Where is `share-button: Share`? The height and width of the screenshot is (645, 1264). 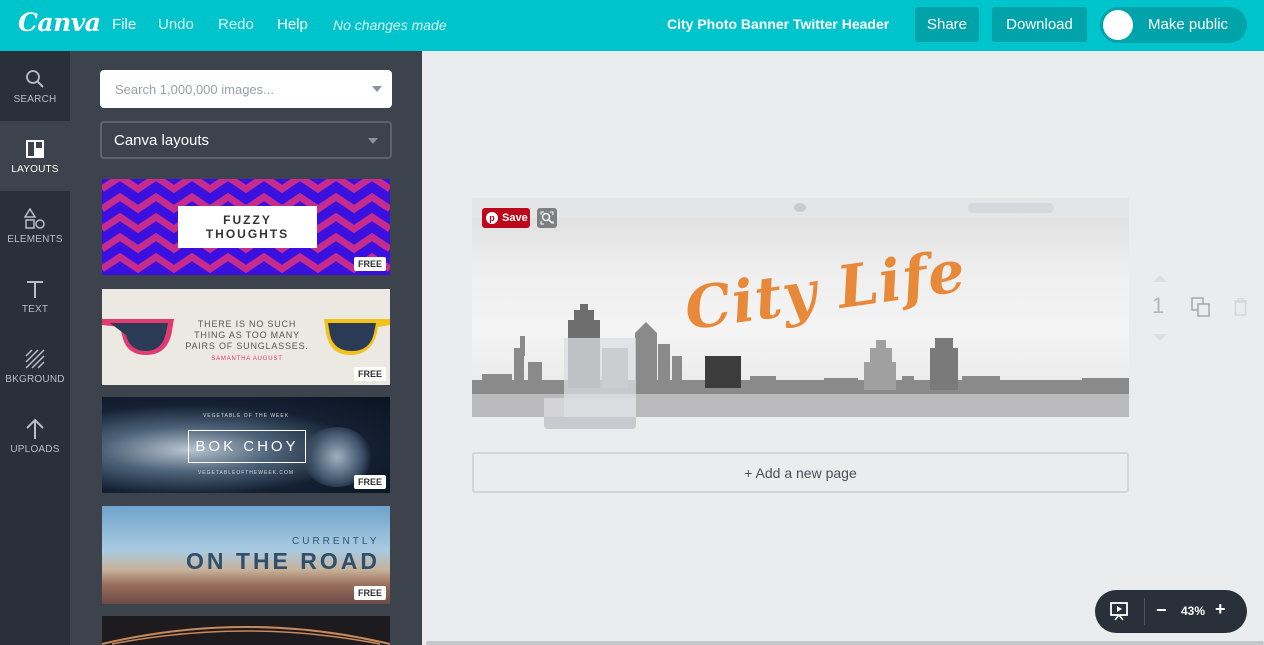 share-button: Share is located at coordinates (947, 24).